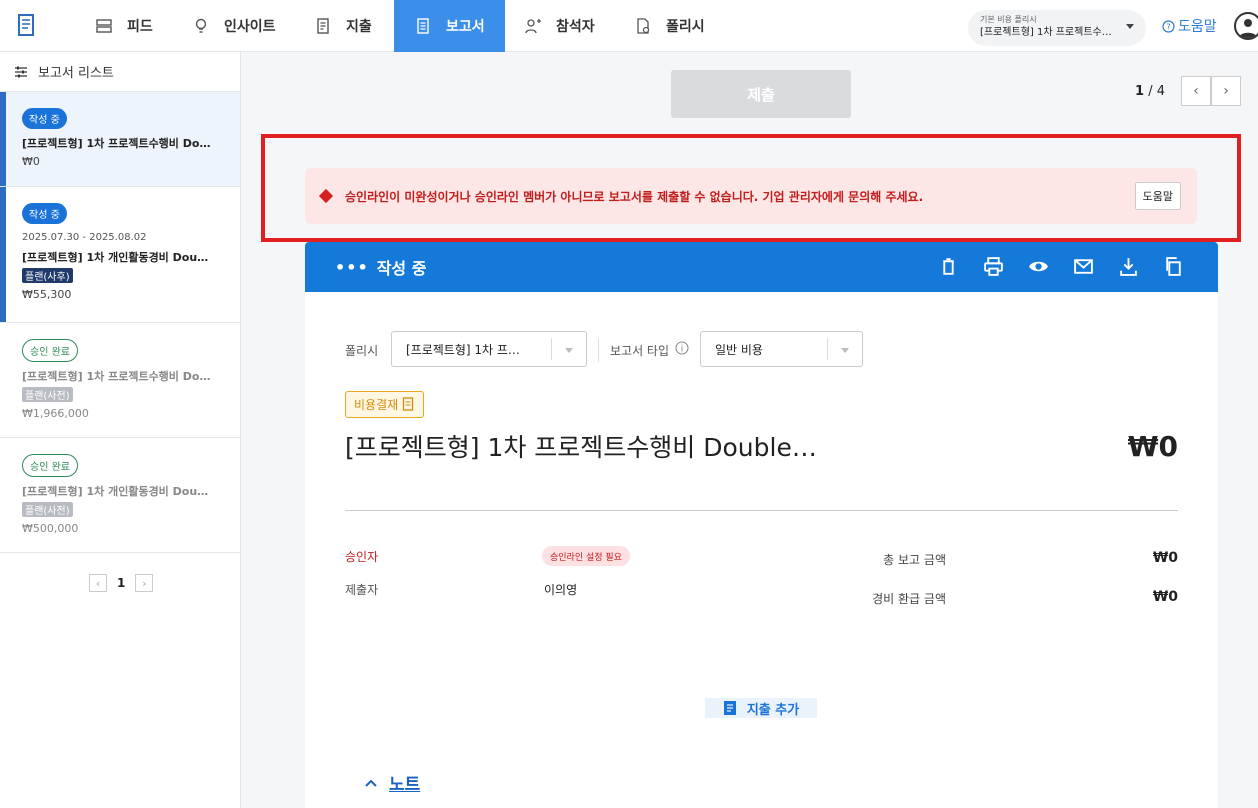 The height and width of the screenshot is (808, 1258). I want to click on copy-icon, so click(1173, 266).